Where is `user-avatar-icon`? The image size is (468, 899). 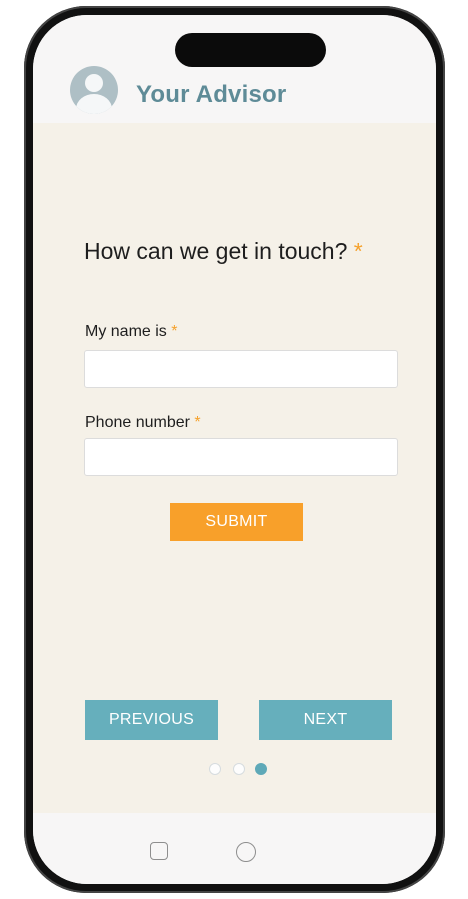
user-avatar-icon is located at coordinates (94, 90).